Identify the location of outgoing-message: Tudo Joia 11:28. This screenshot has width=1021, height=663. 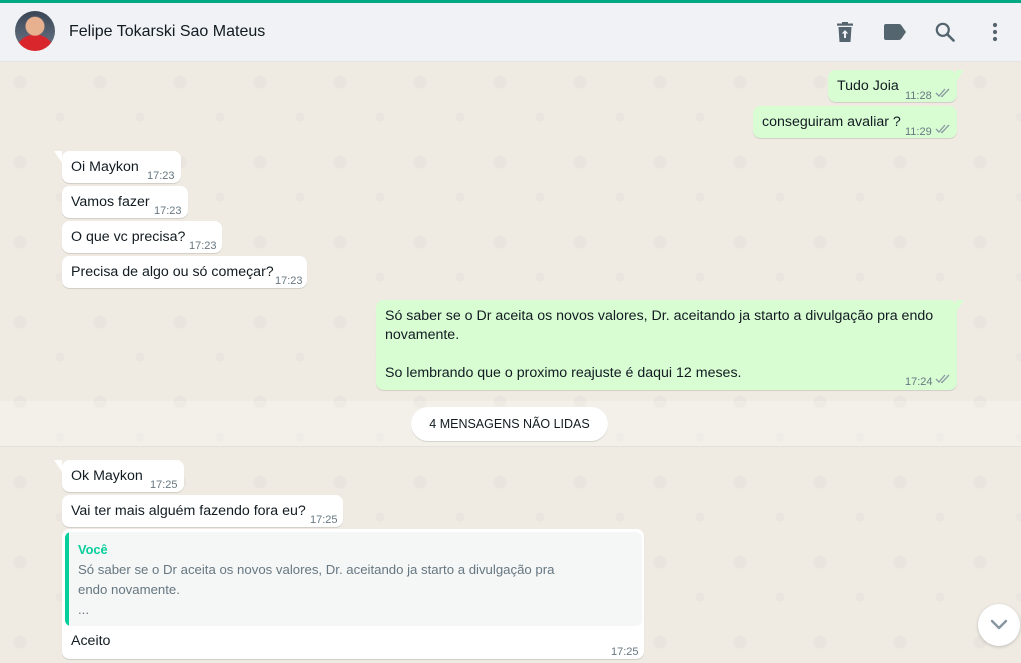
(892, 86).